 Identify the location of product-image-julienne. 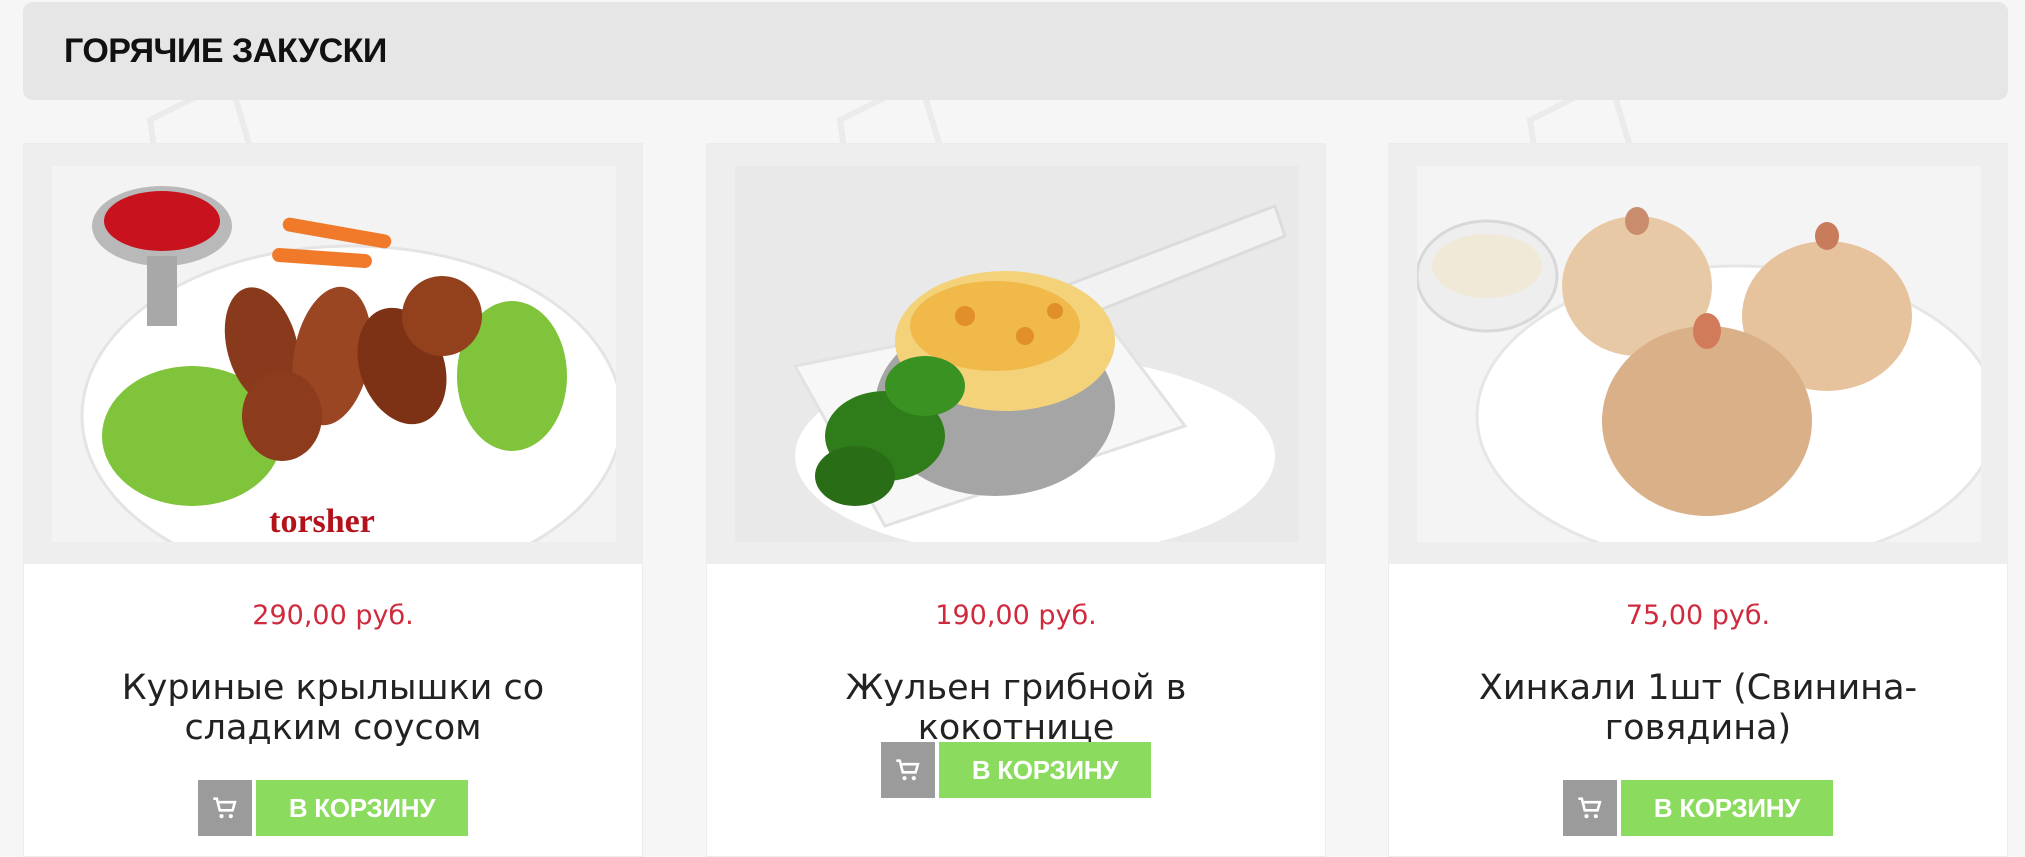
(1017, 354).